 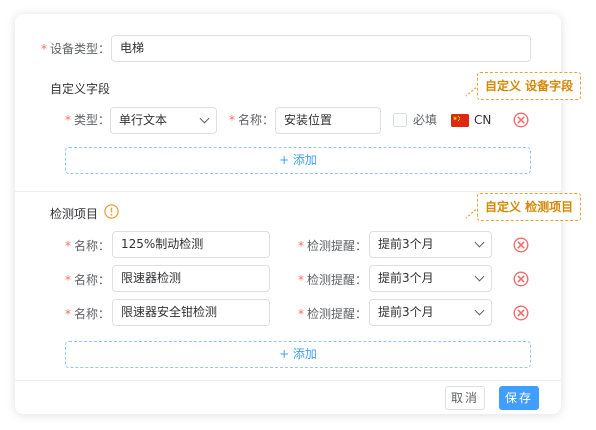 I want to click on field-name-input: 安装位置, so click(x=328, y=120).